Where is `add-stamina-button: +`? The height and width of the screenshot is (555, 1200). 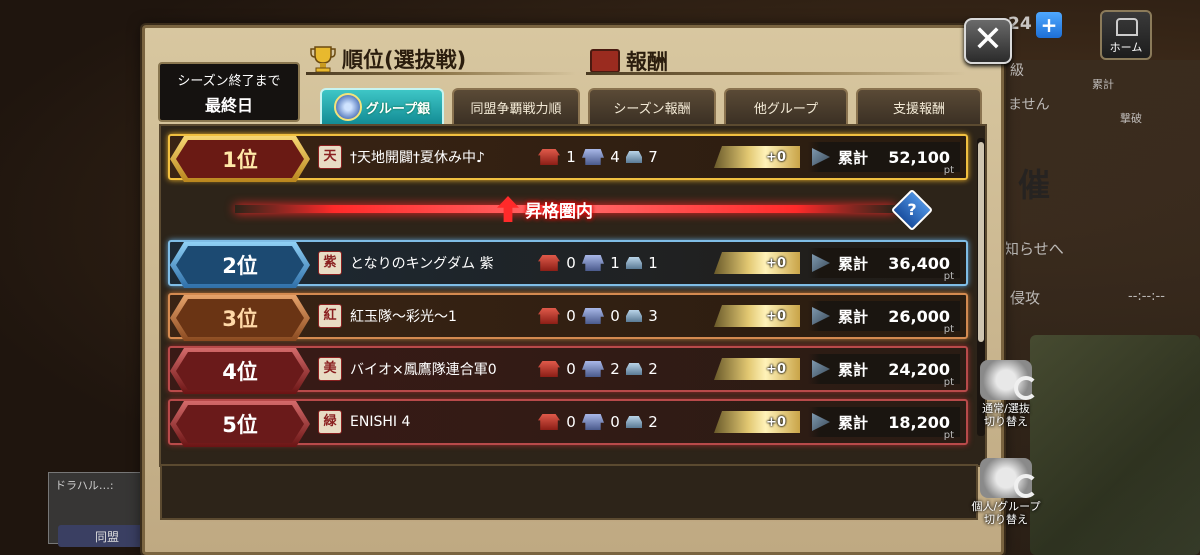 add-stamina-button: + is located at coordinates (1049, 25).